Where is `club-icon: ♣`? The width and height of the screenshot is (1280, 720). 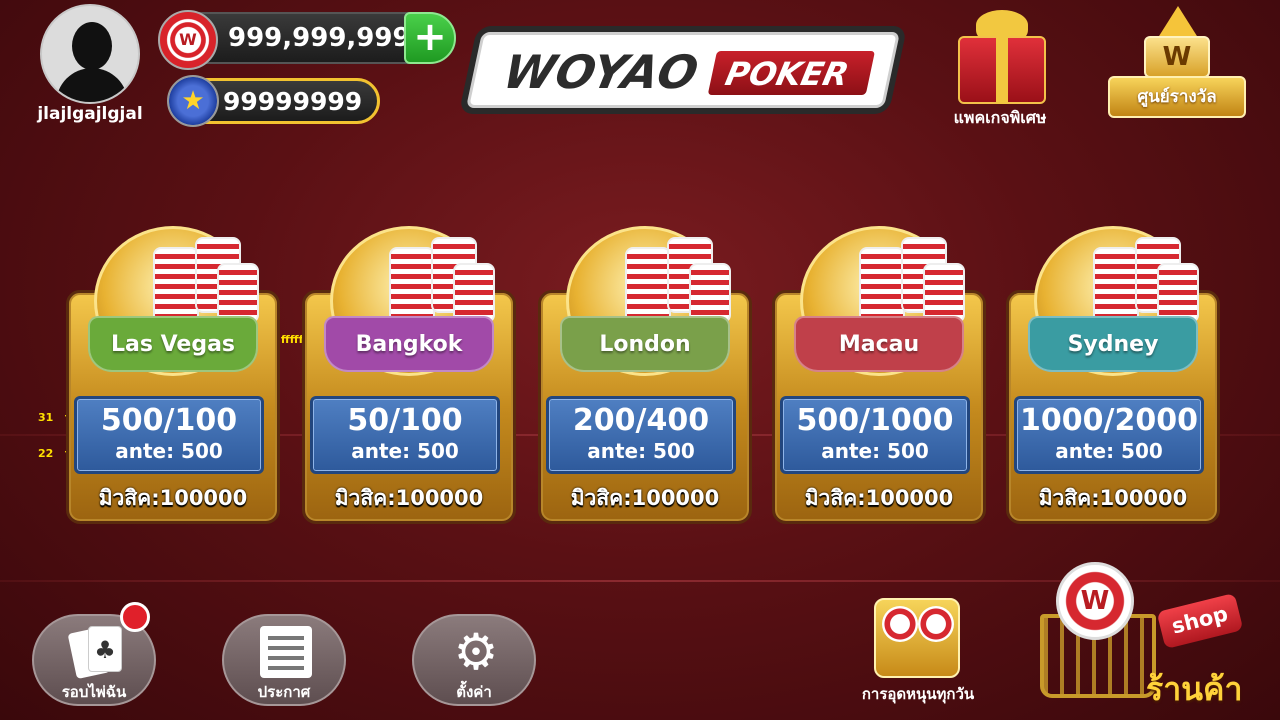 club-icon: ♣ is located at coordinates (105, 649).